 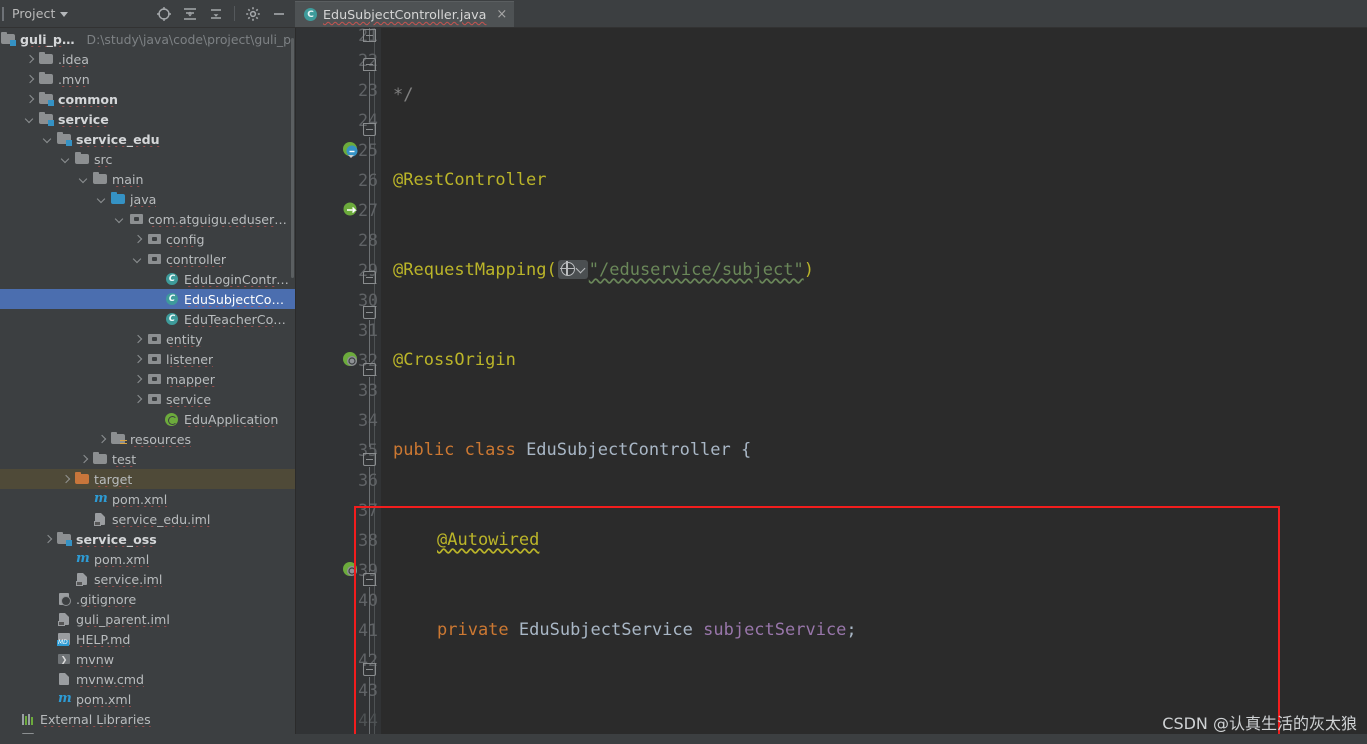 What do you see at coordinates (279, 14) in the screenshot?
I see `minimize-icon` at bounding box center [279, 14].